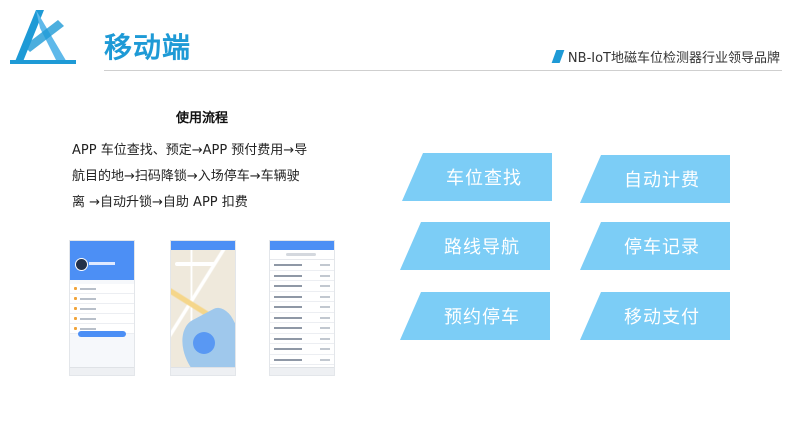  I want to click on phone-screenshot-map, so click(203, 308).